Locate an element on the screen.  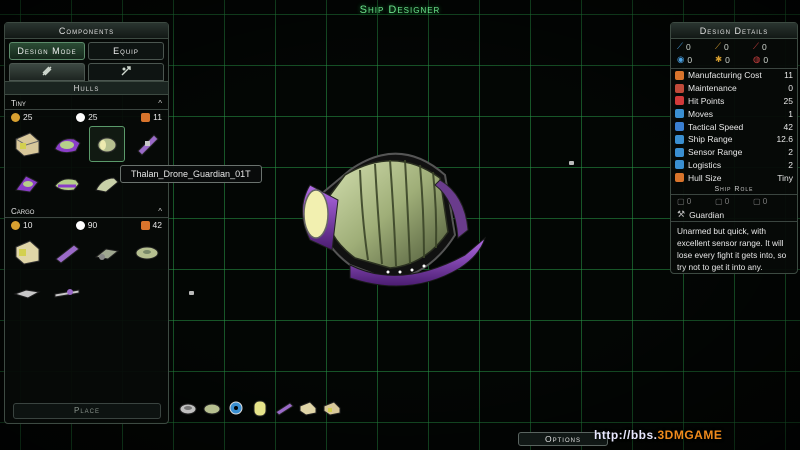
resource-cost: 10 is located at coordinates (21, 225).